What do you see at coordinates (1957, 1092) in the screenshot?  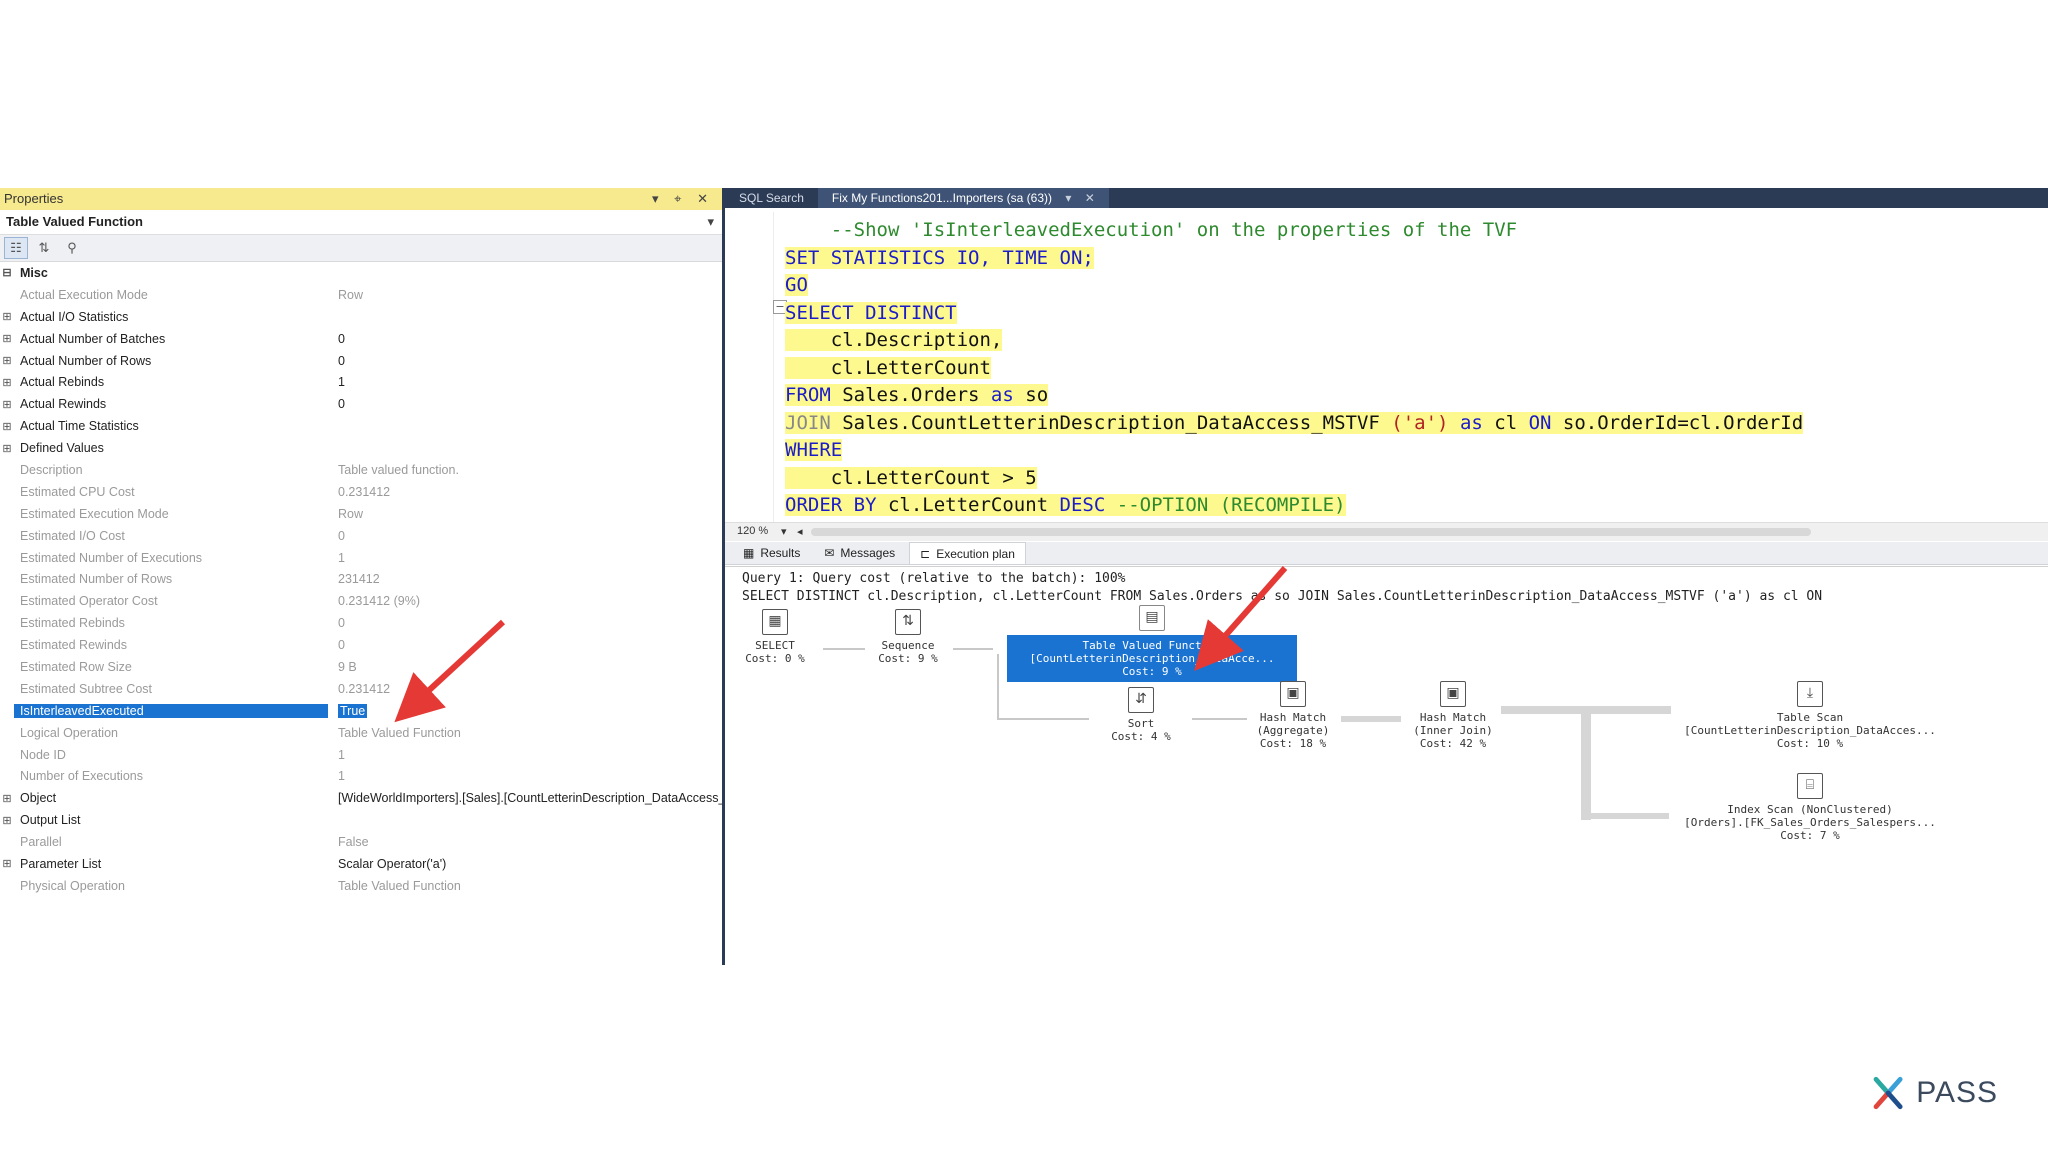 I see `logo-text: PASS` at bounding box center [1957, 1092].